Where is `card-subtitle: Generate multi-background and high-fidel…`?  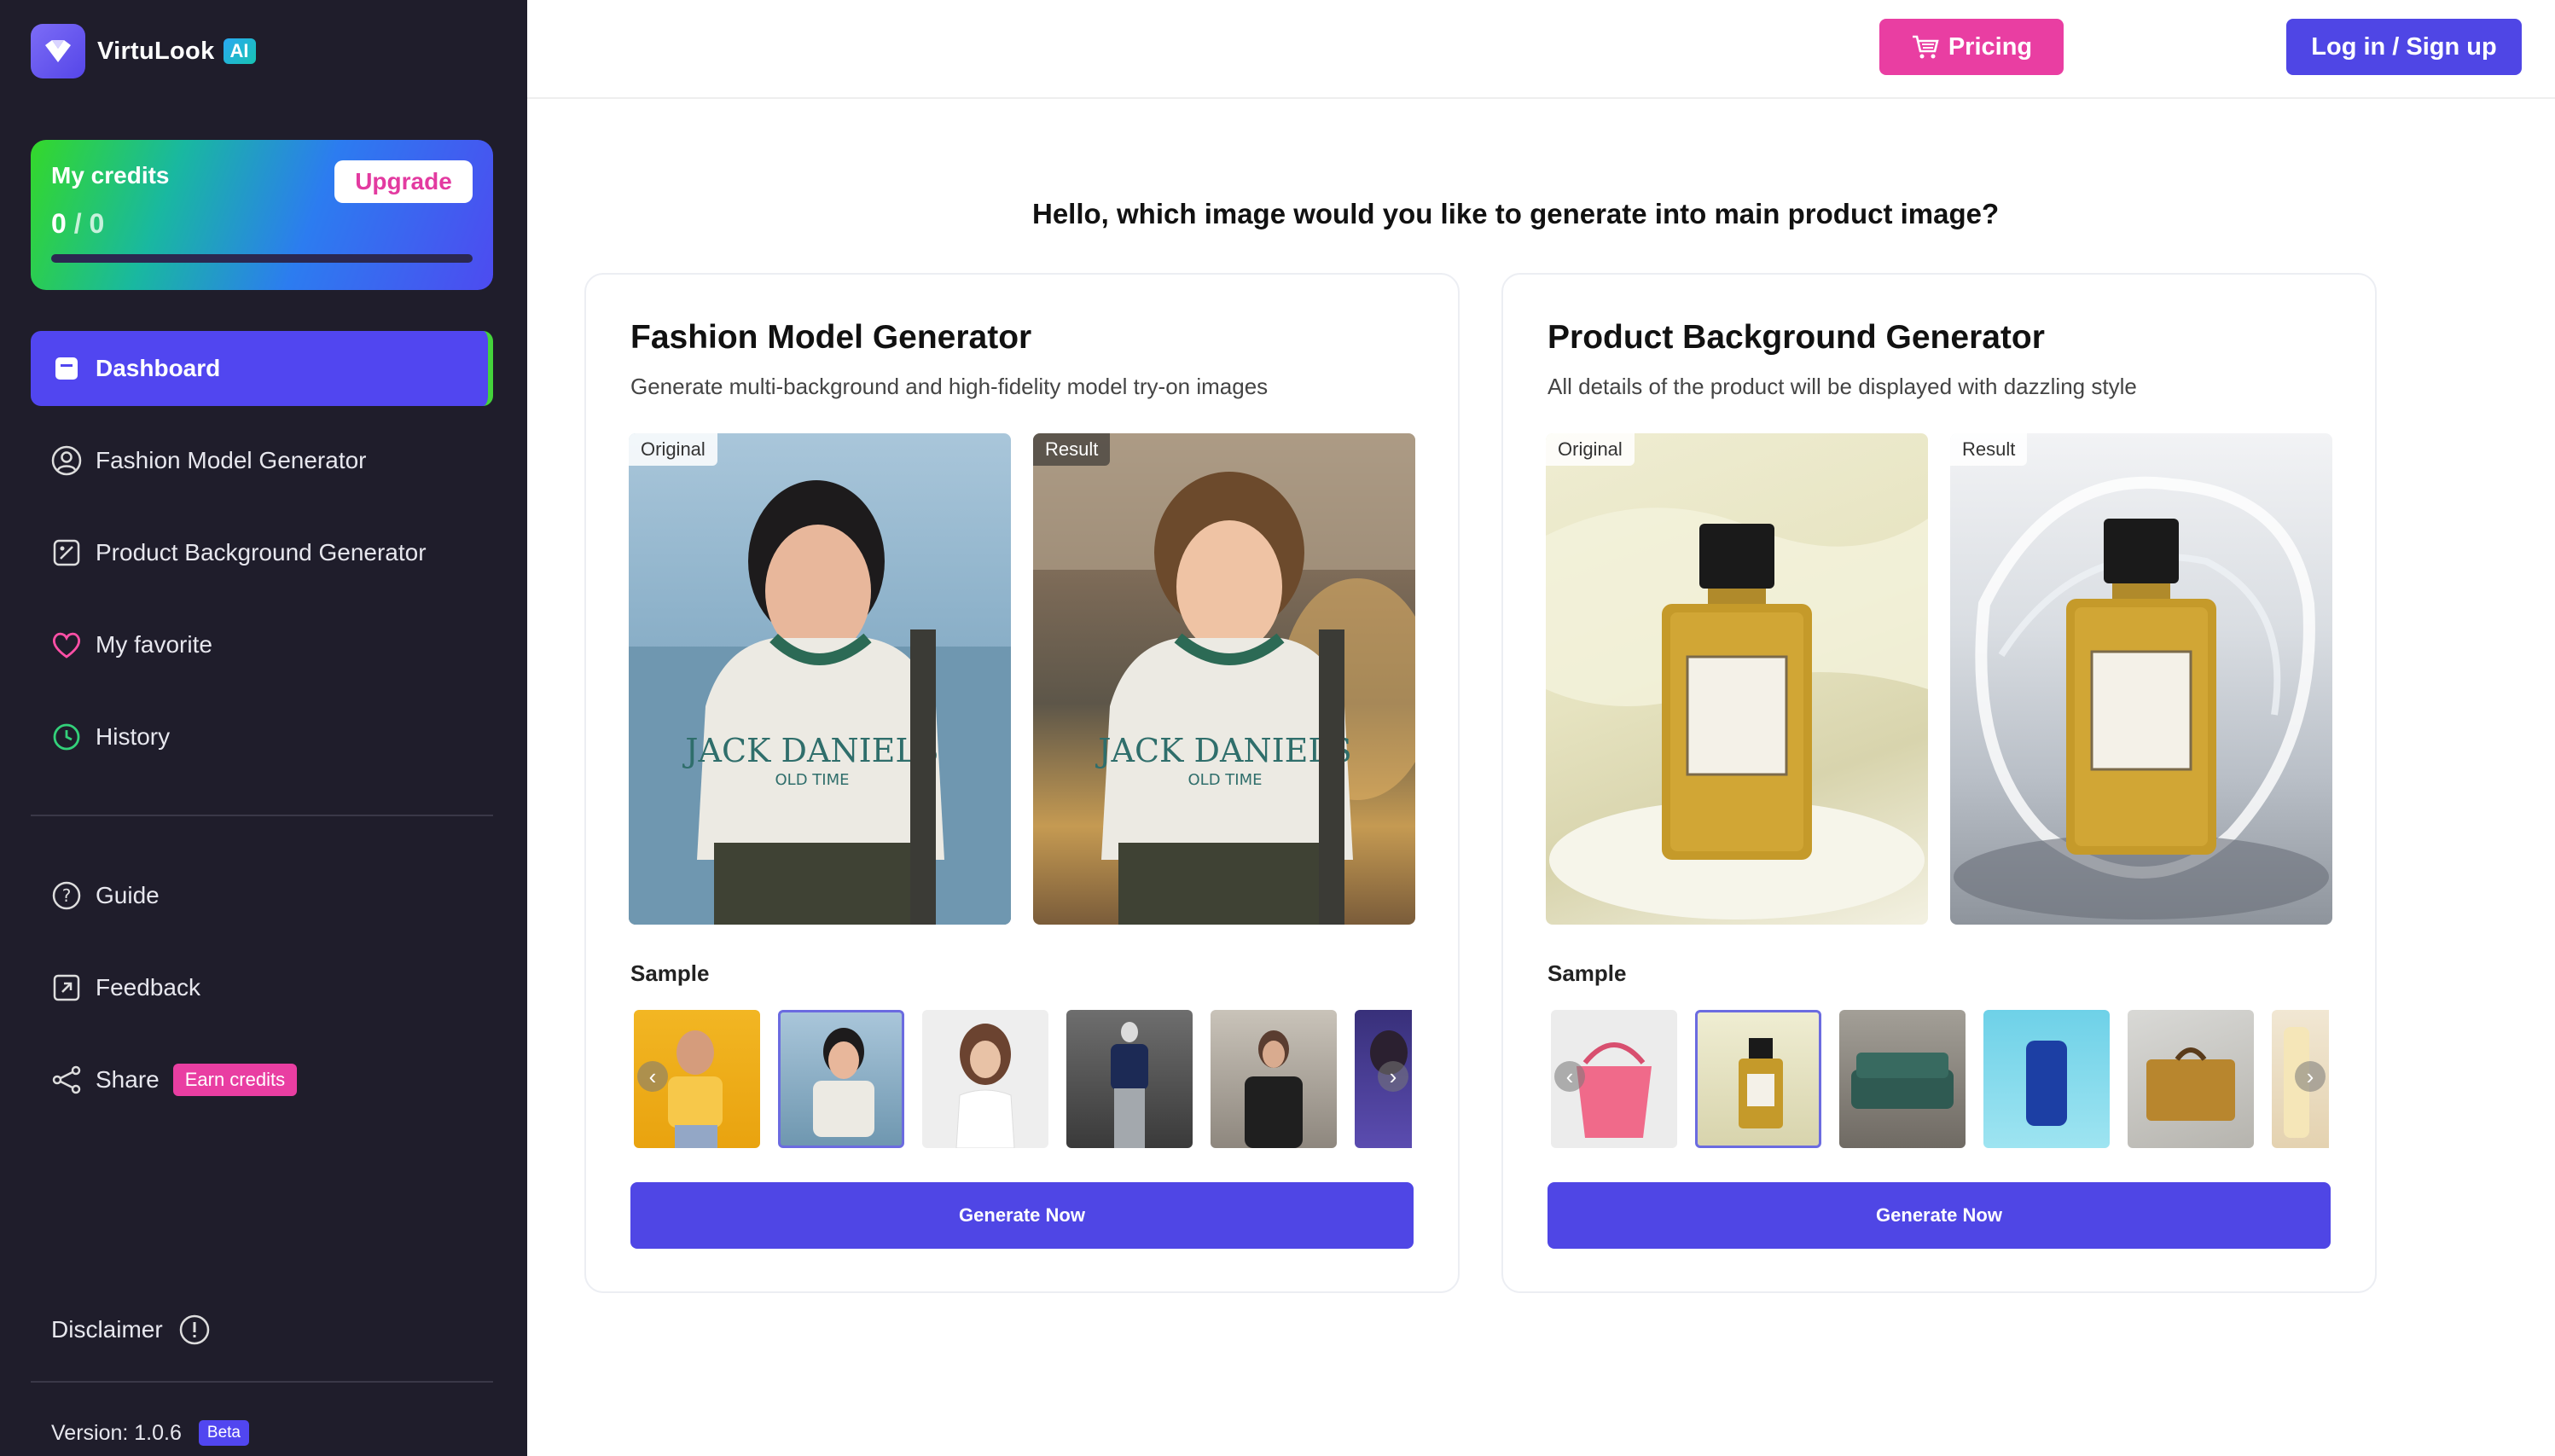 card-subtitle: Generate multi-background and high-fidel… is located at coordinates (949, 386).